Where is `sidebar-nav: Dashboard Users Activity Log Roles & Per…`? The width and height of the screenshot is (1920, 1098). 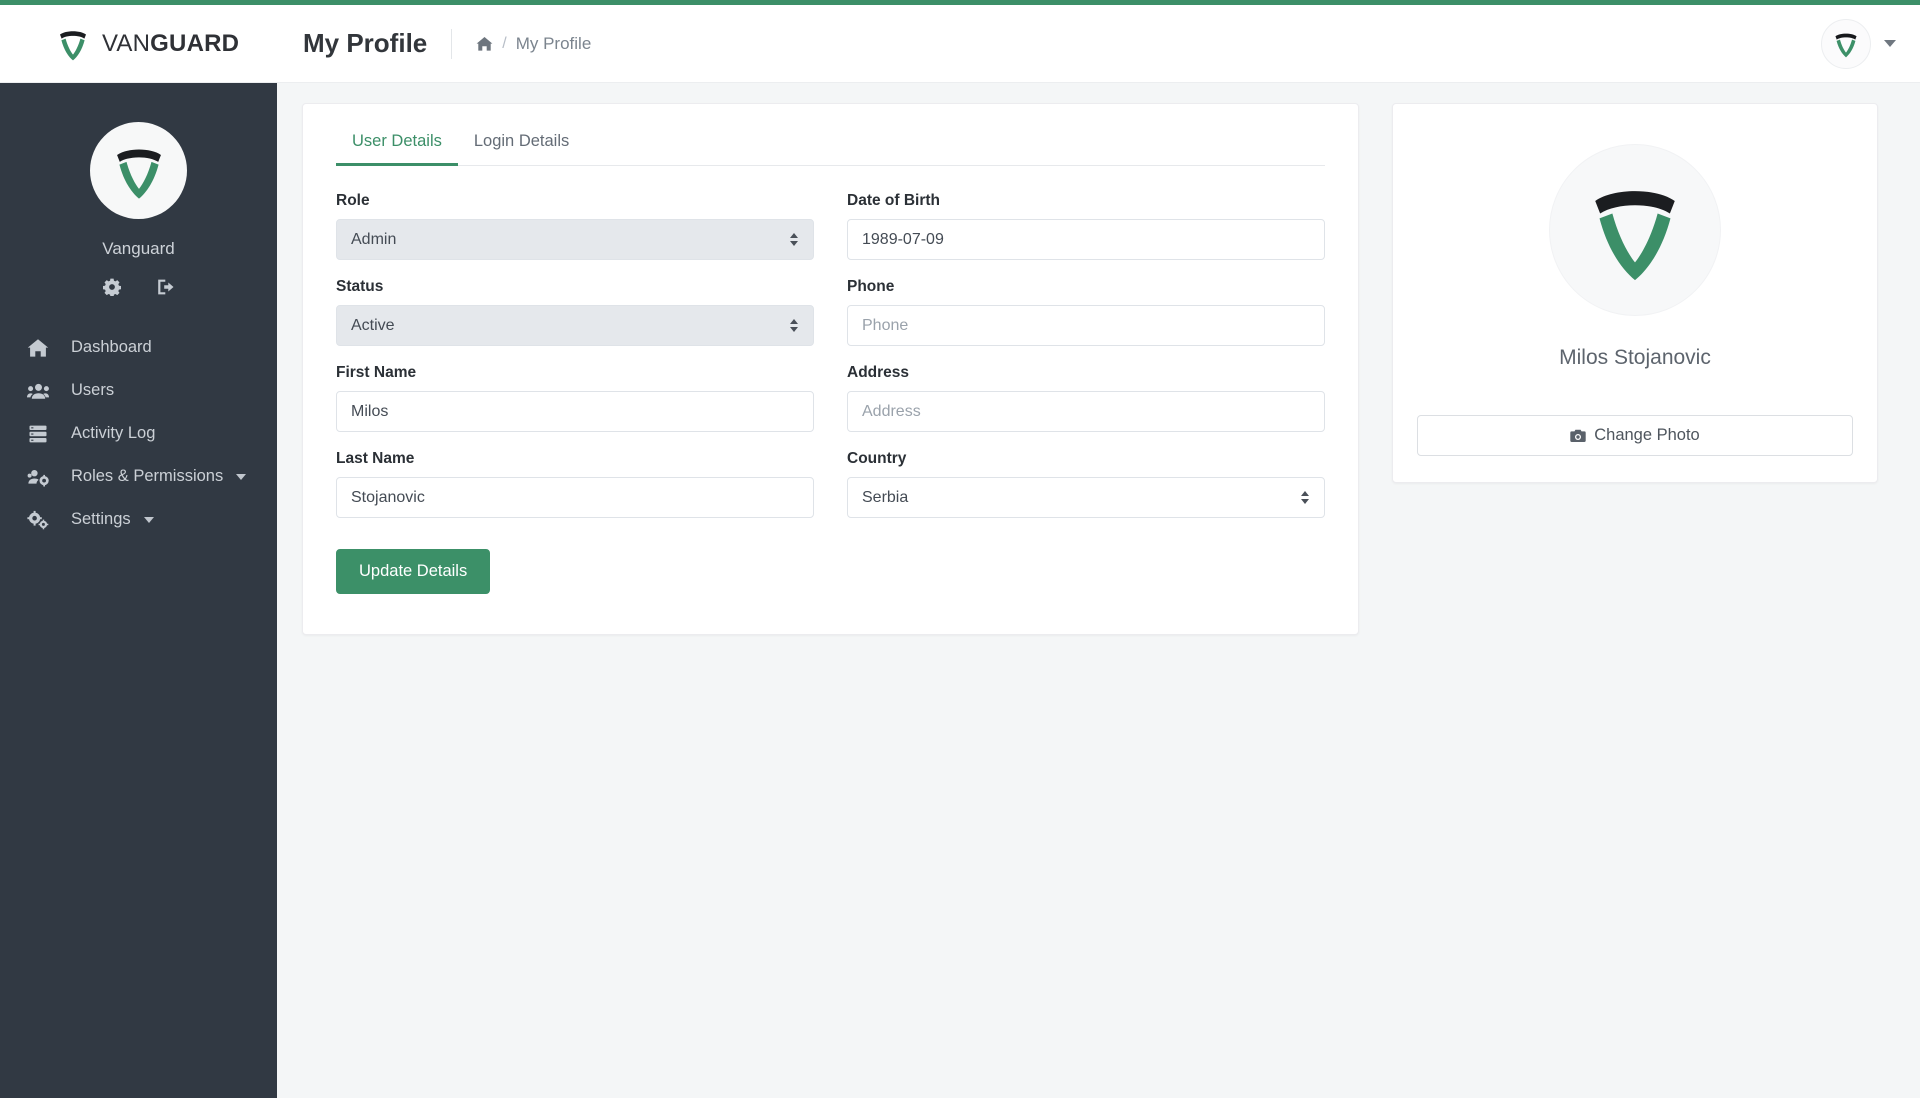
sidebar-nav: Dashboard Users Activity Log Roles & Per… is located at coordinates (138, 433).